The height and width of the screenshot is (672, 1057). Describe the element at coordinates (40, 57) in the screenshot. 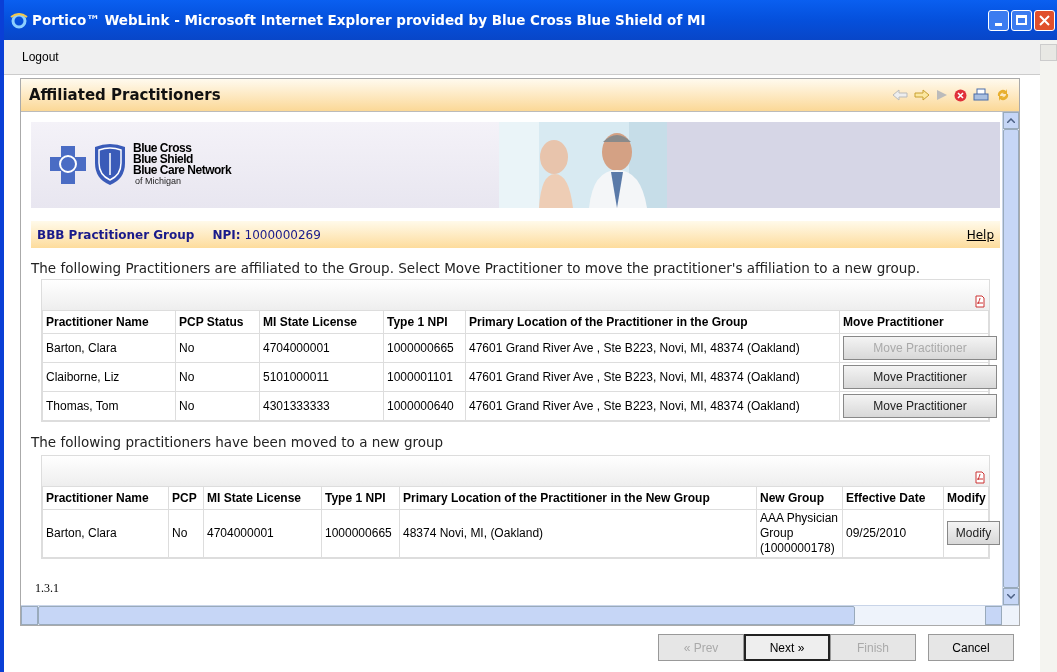

I see `menu-item: Logout` at that location.